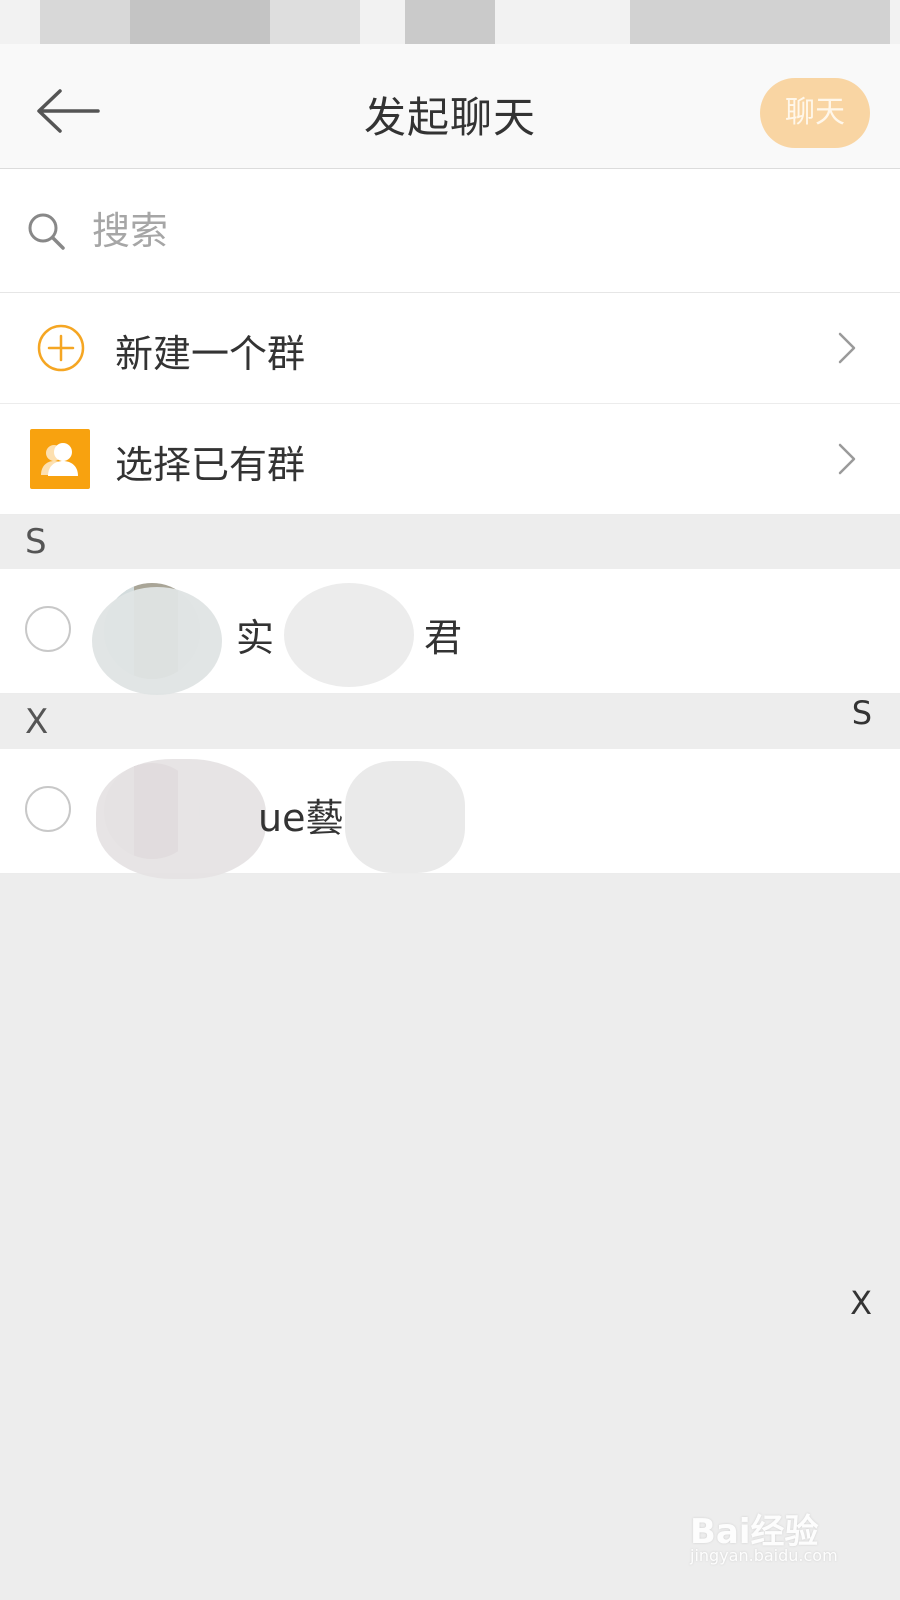  What do you see at coordinates (780, 1535) in the screenshot?
I see `baidu-watermark: Bai经验 jingyan.baidu.com` at bounding box center [780, 1535].